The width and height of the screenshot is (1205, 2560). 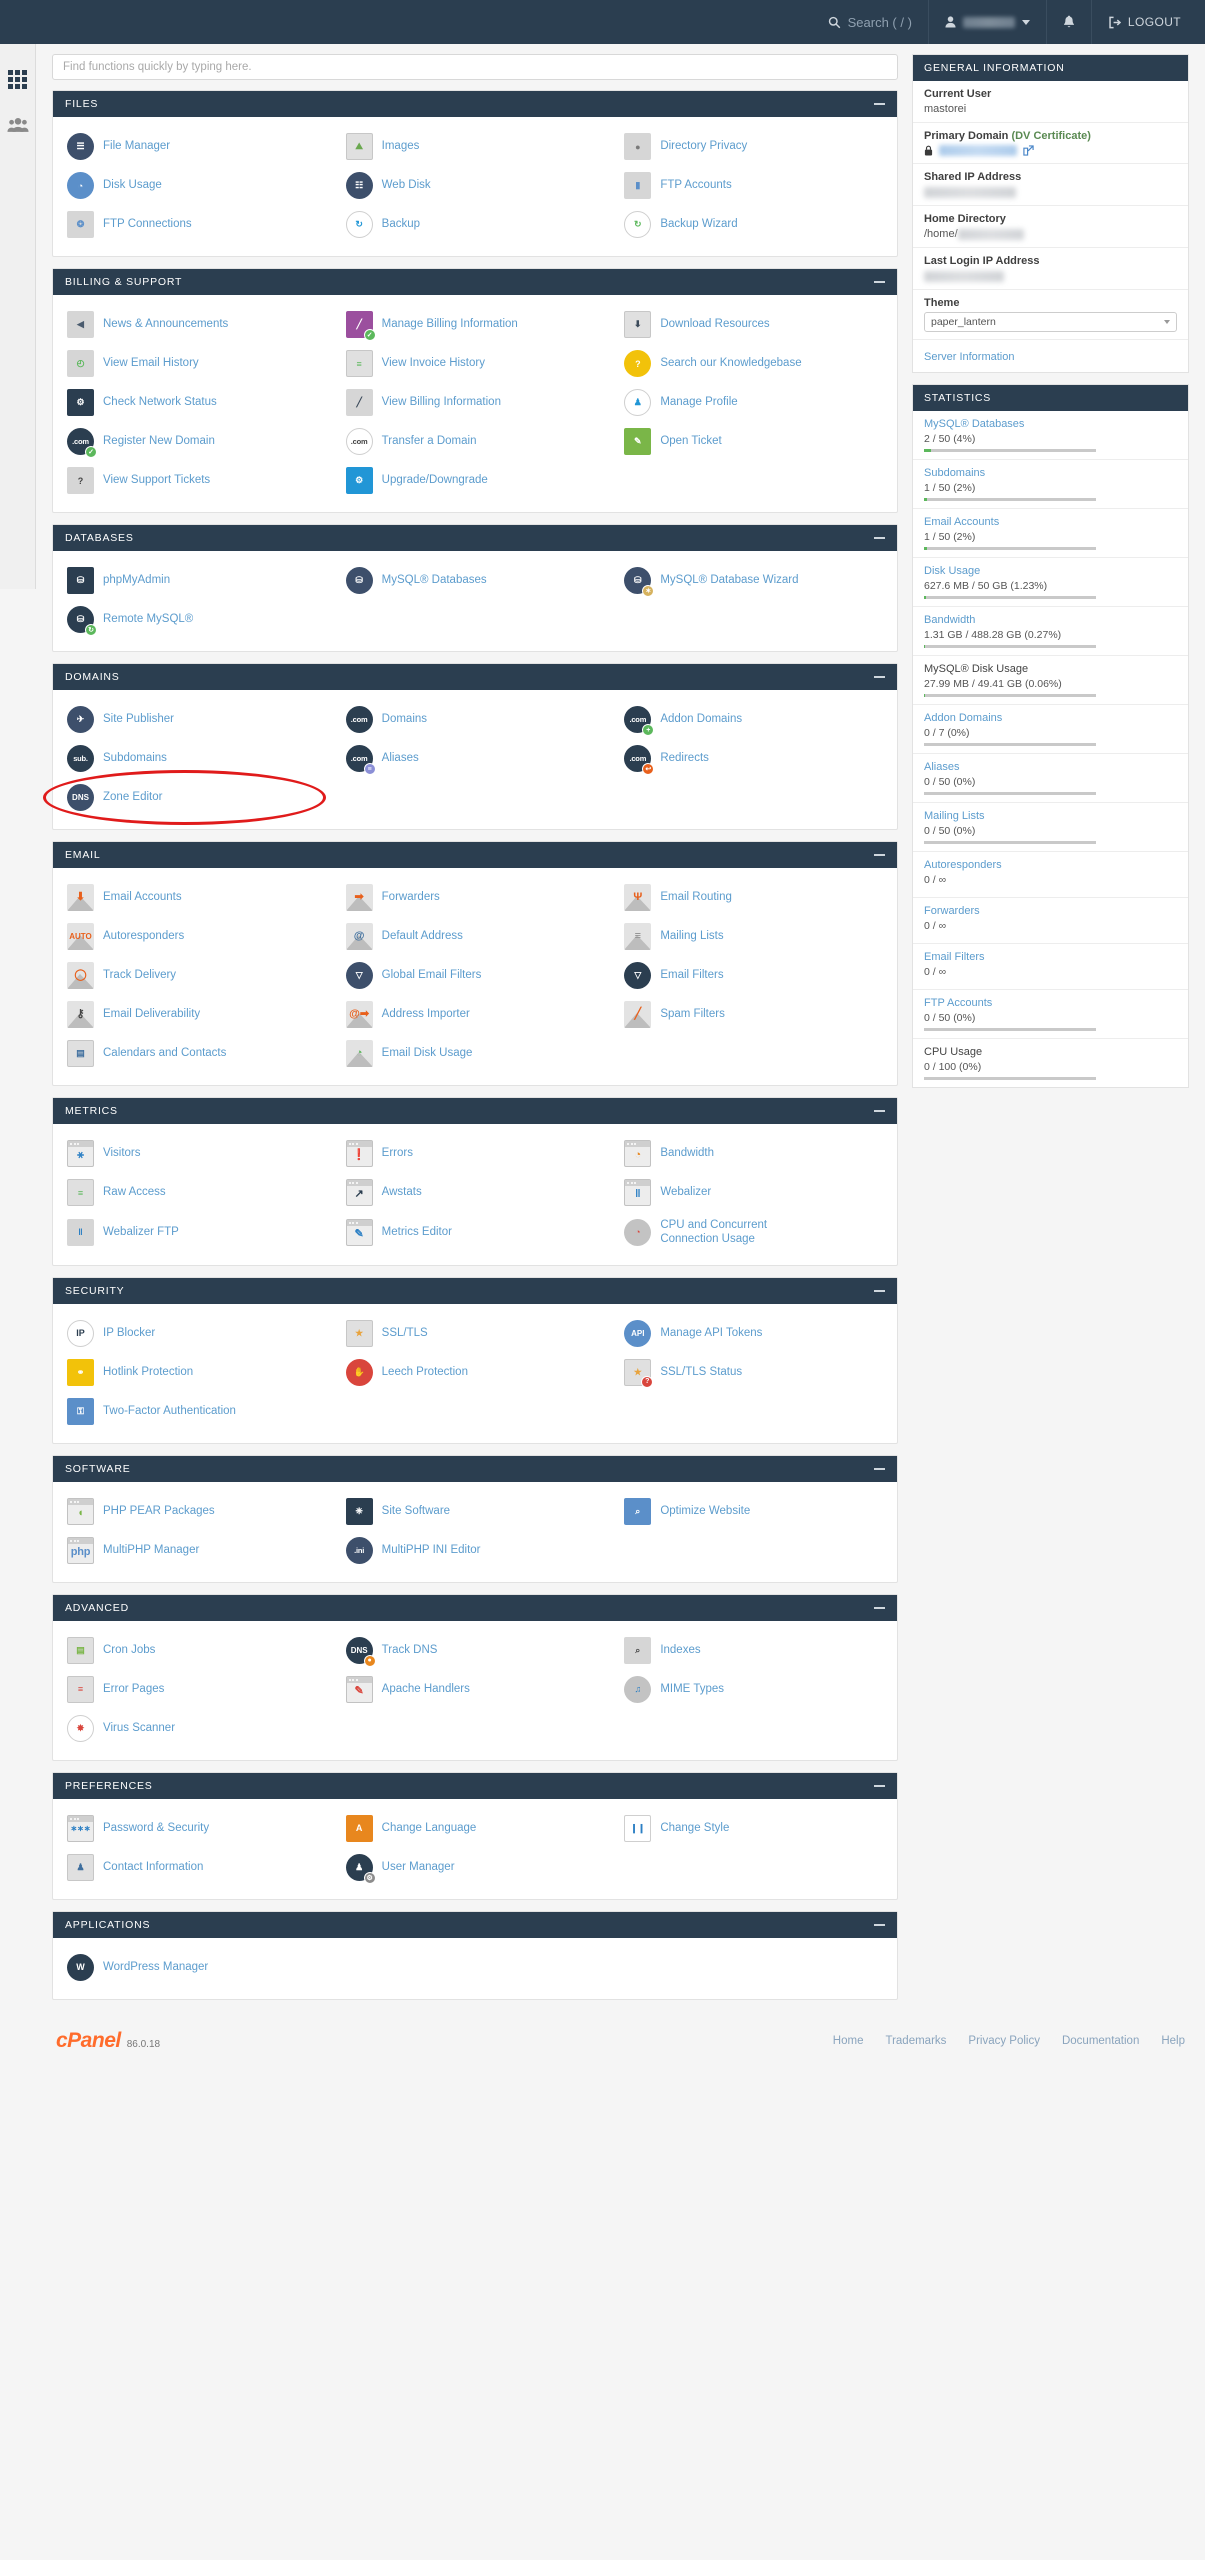 What do you see at coordinates (753, 1650) in the screenshot?
I see `tile-indexes: ⌕ Indexes` at bounding box center [753, 1650].